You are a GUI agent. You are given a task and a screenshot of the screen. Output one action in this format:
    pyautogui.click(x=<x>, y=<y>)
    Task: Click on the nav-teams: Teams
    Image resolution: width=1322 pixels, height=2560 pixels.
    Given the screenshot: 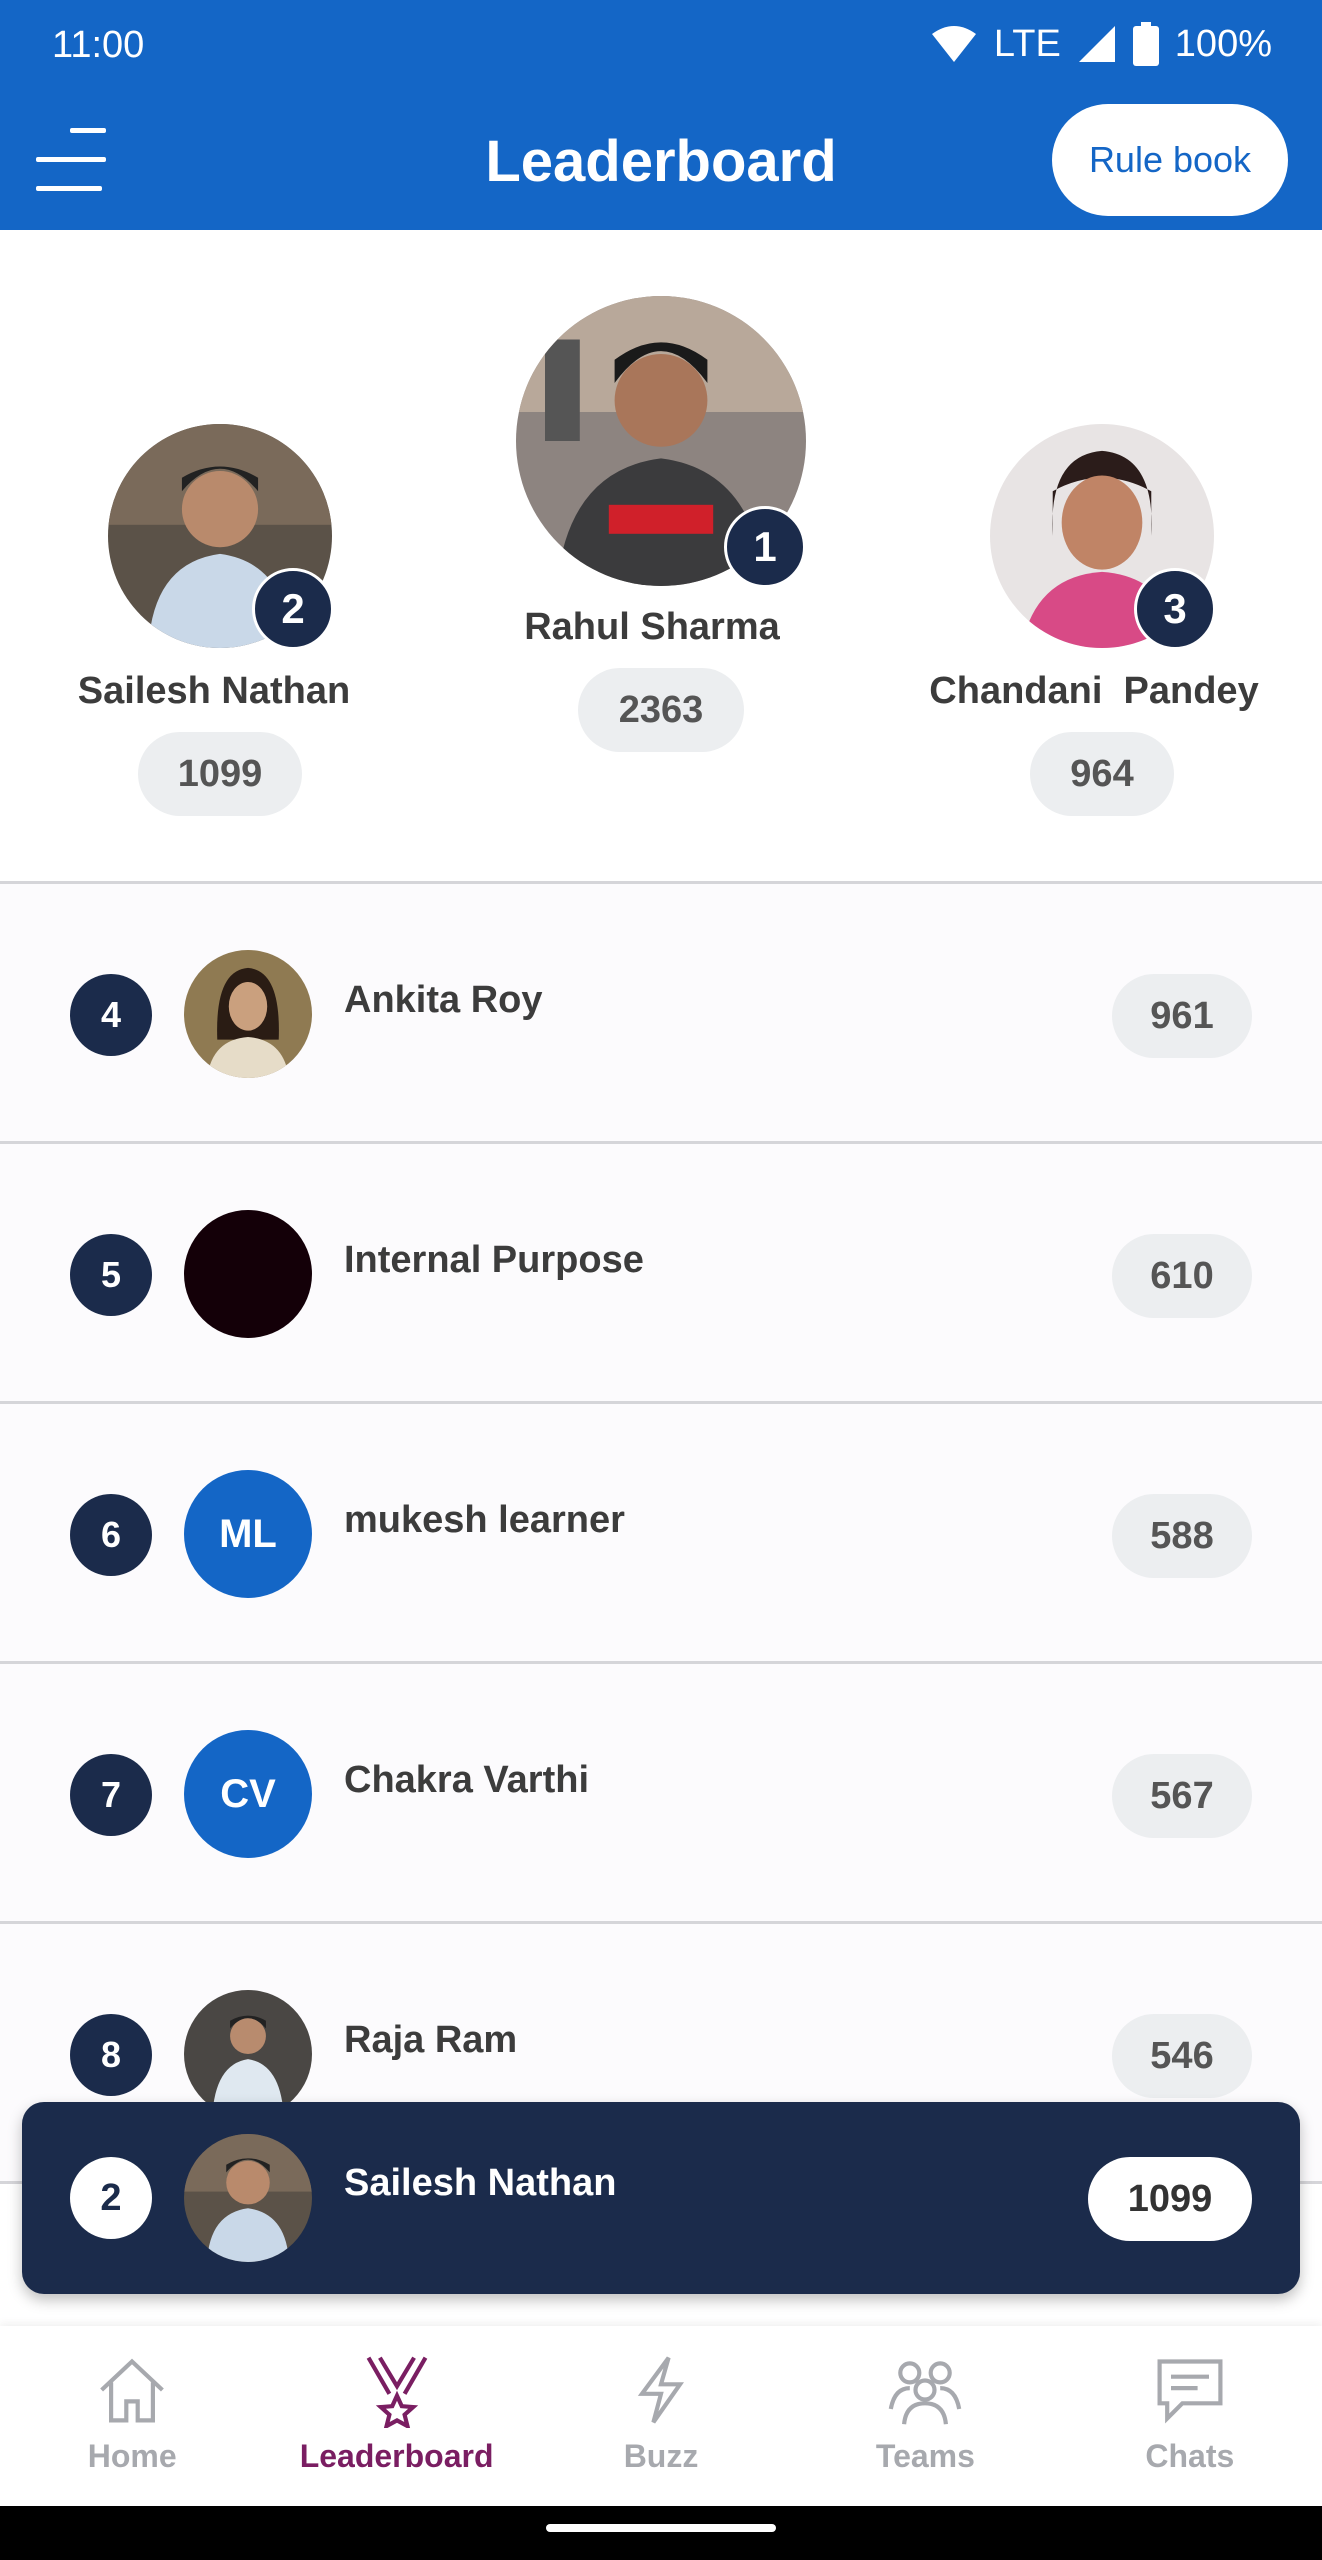 What is the action you would take?
    pyautogui.click(x=925, y=2416)
    